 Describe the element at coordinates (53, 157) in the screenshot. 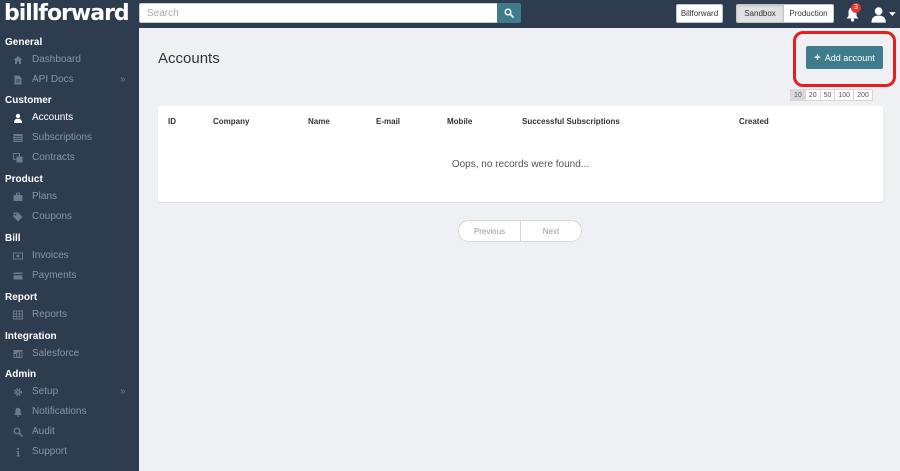

I see `sidebar-item-label: Contracts` at that location.